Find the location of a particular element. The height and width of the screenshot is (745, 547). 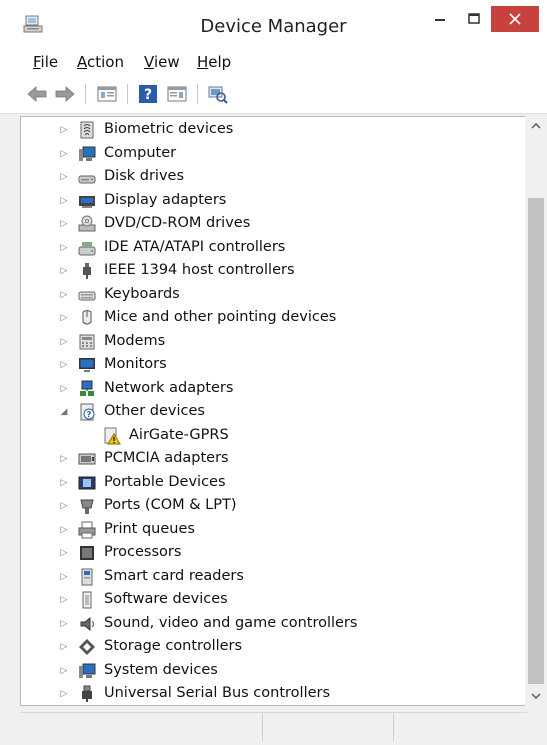

tree-item: AirGate-GPRS is located at coordinates (273, 436).